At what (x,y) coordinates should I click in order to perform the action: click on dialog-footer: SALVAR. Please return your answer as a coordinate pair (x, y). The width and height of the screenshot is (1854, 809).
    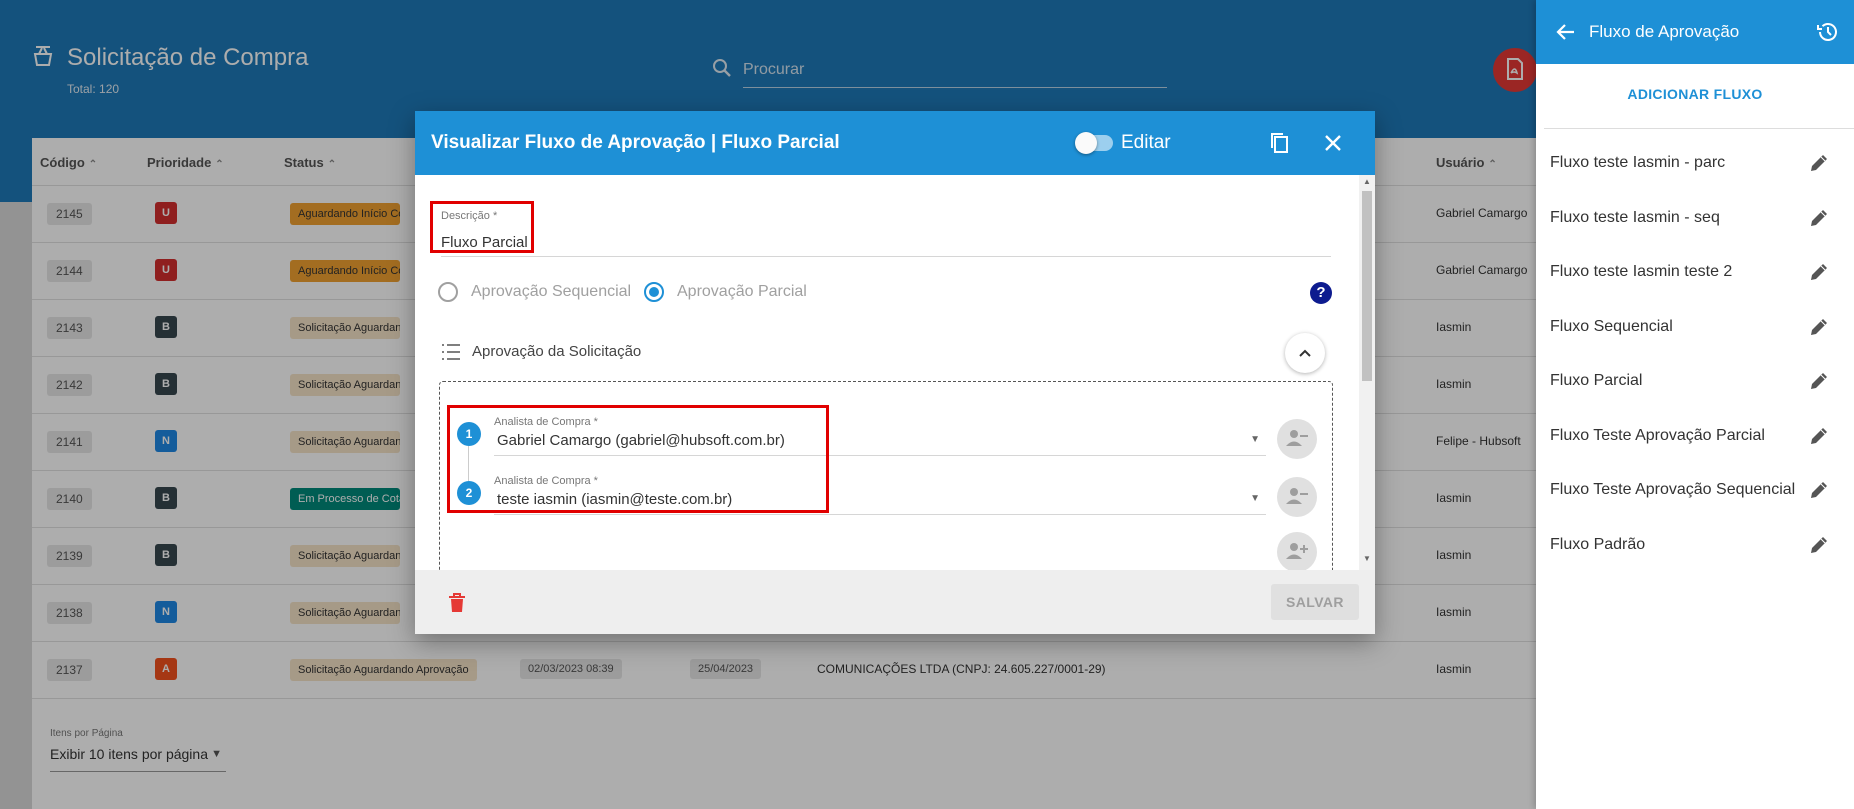
    Looking at the image, I should click on (895, 602).